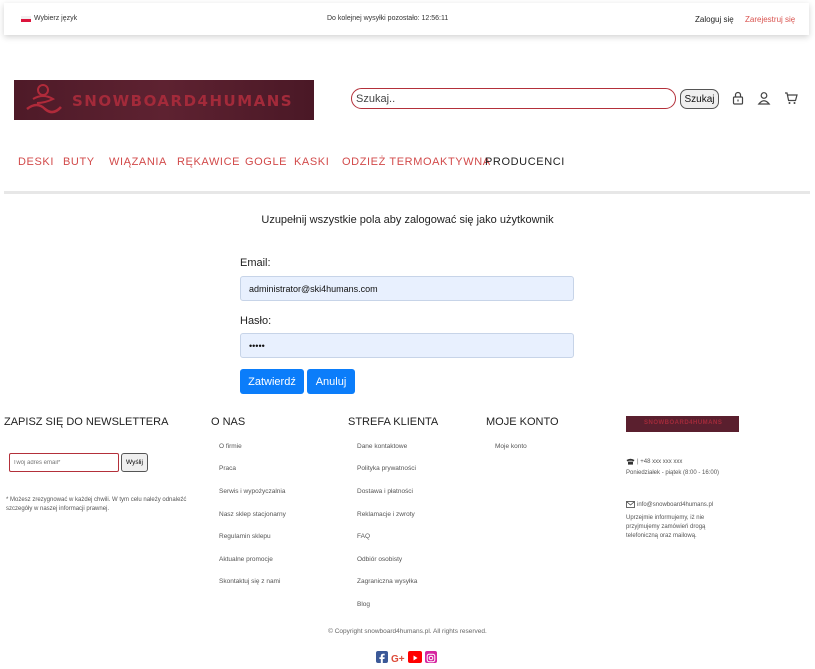  I want to click on shipping-countdown: Do kolejnej wysyłki pozostało: 12:56:11, so click(388, 18).